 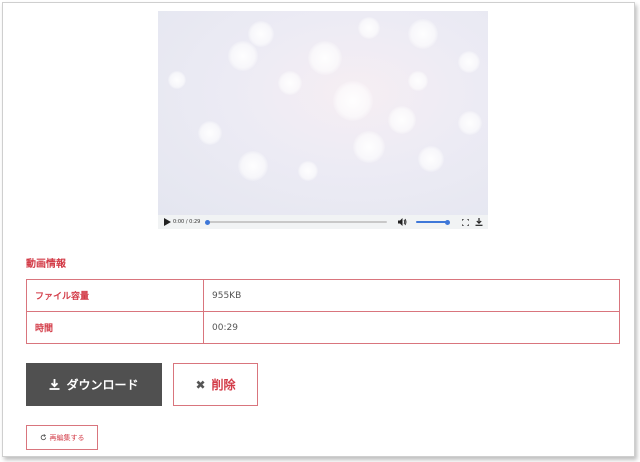 I want to click on table-row: 時間 00:29, so click(x=323, y=327).